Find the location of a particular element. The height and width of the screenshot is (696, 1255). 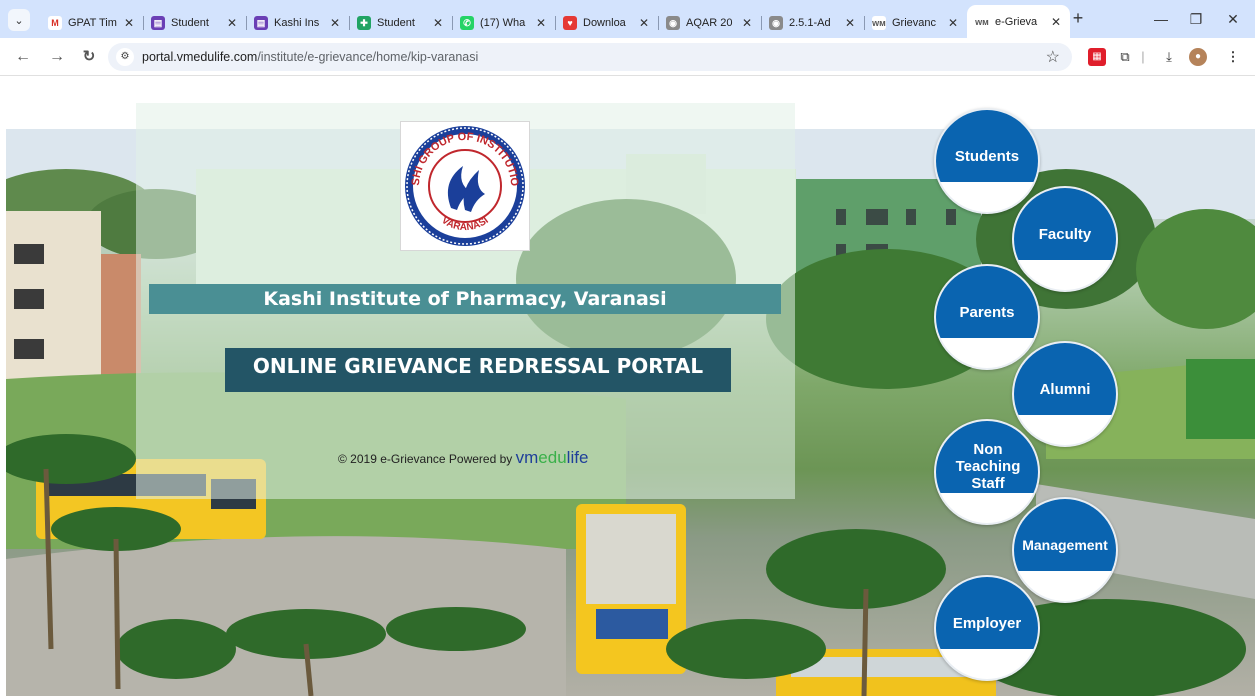

tab-search-button: ⌄ is located at coordinates (19, 20).